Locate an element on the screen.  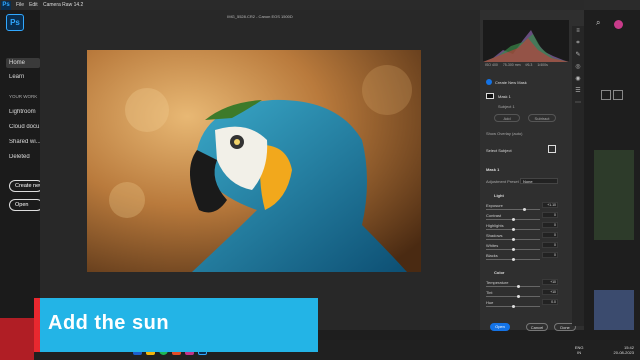
list-view-icon is located at coordinates (618, 95).